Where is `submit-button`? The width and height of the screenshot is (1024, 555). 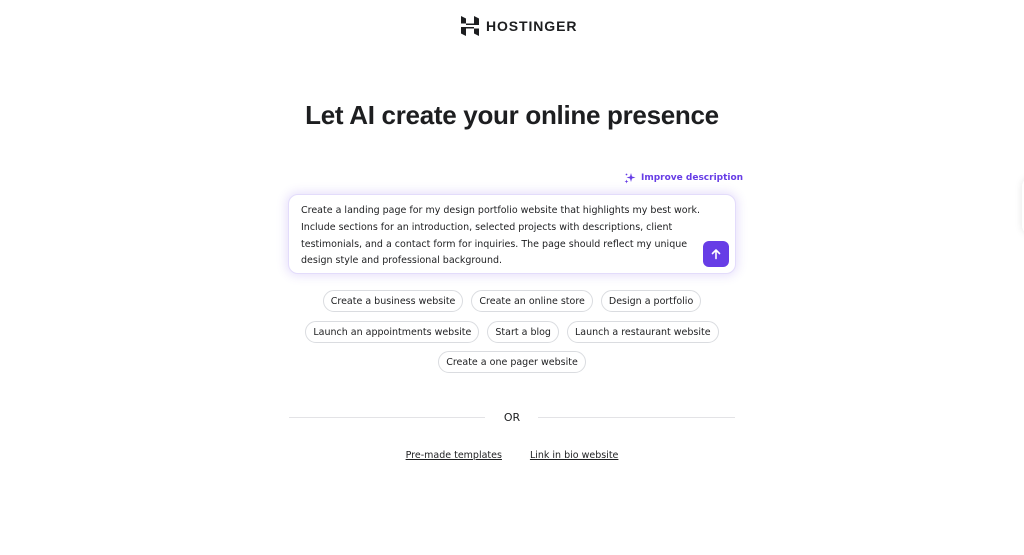
submit-button is located at coordinates (716, 254).